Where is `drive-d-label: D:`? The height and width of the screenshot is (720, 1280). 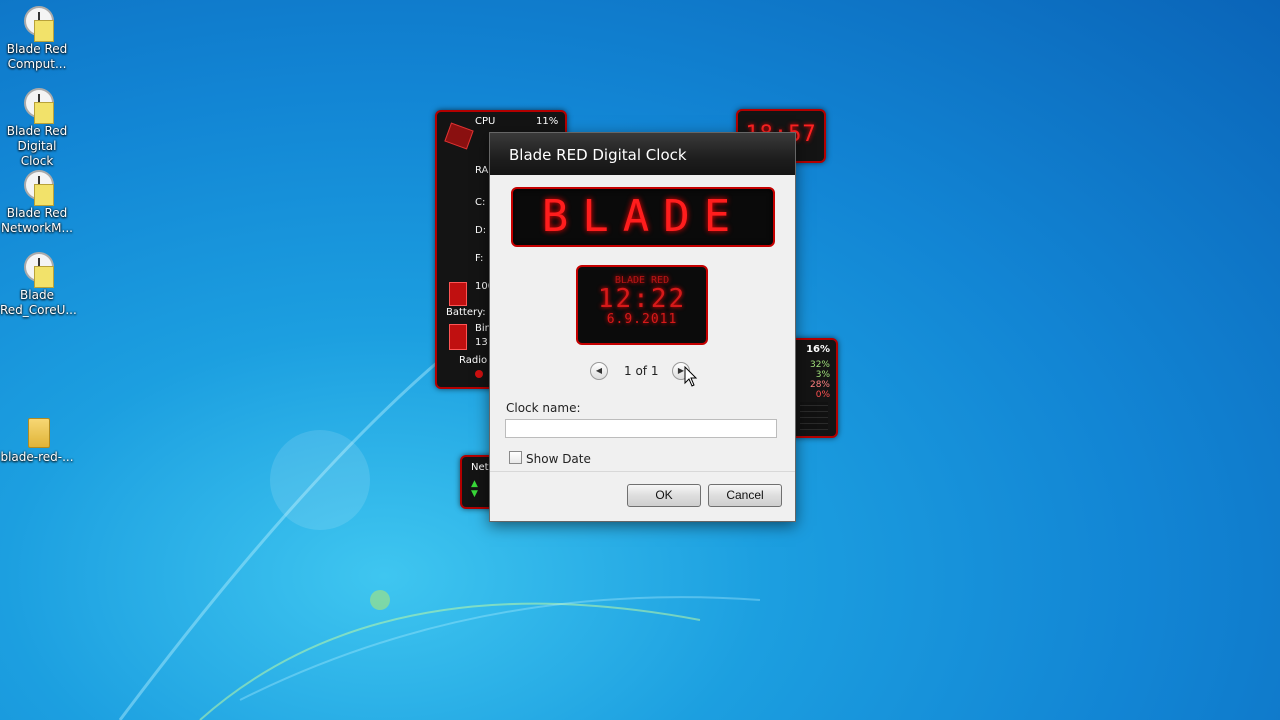
drive-d-label: D: is located at coordinates (481, 230).